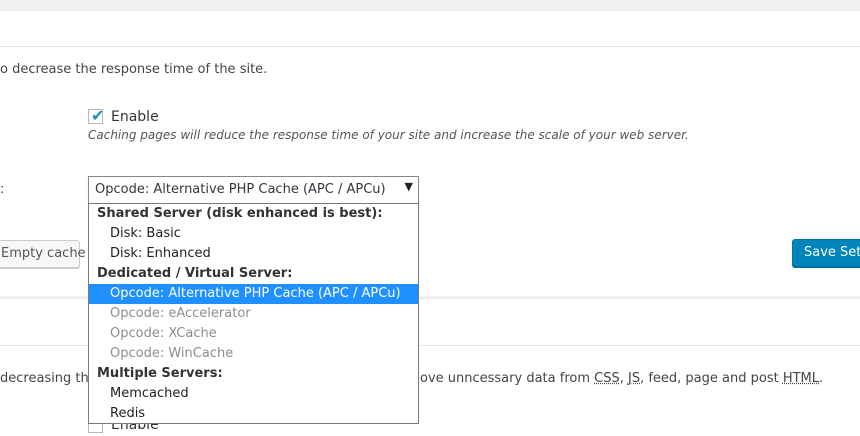 This screenshot has width=860, height=436. I want to click on empty-cache-button: Empty cache, so click(43, 254).